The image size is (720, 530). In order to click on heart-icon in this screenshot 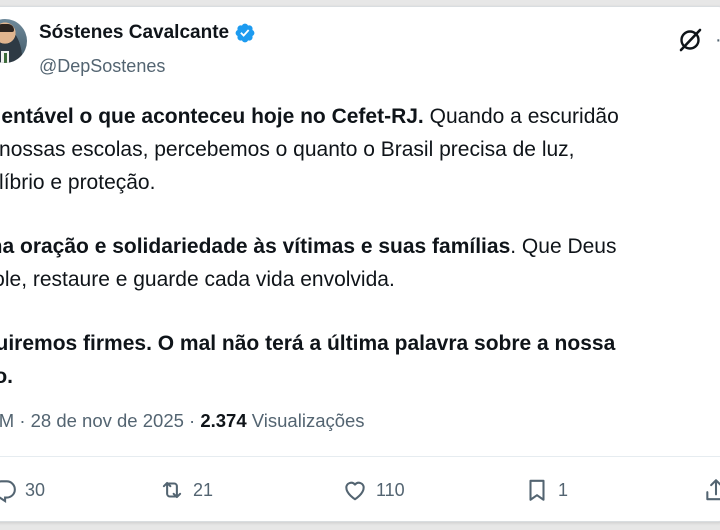, I will do `click(355, 491)`.